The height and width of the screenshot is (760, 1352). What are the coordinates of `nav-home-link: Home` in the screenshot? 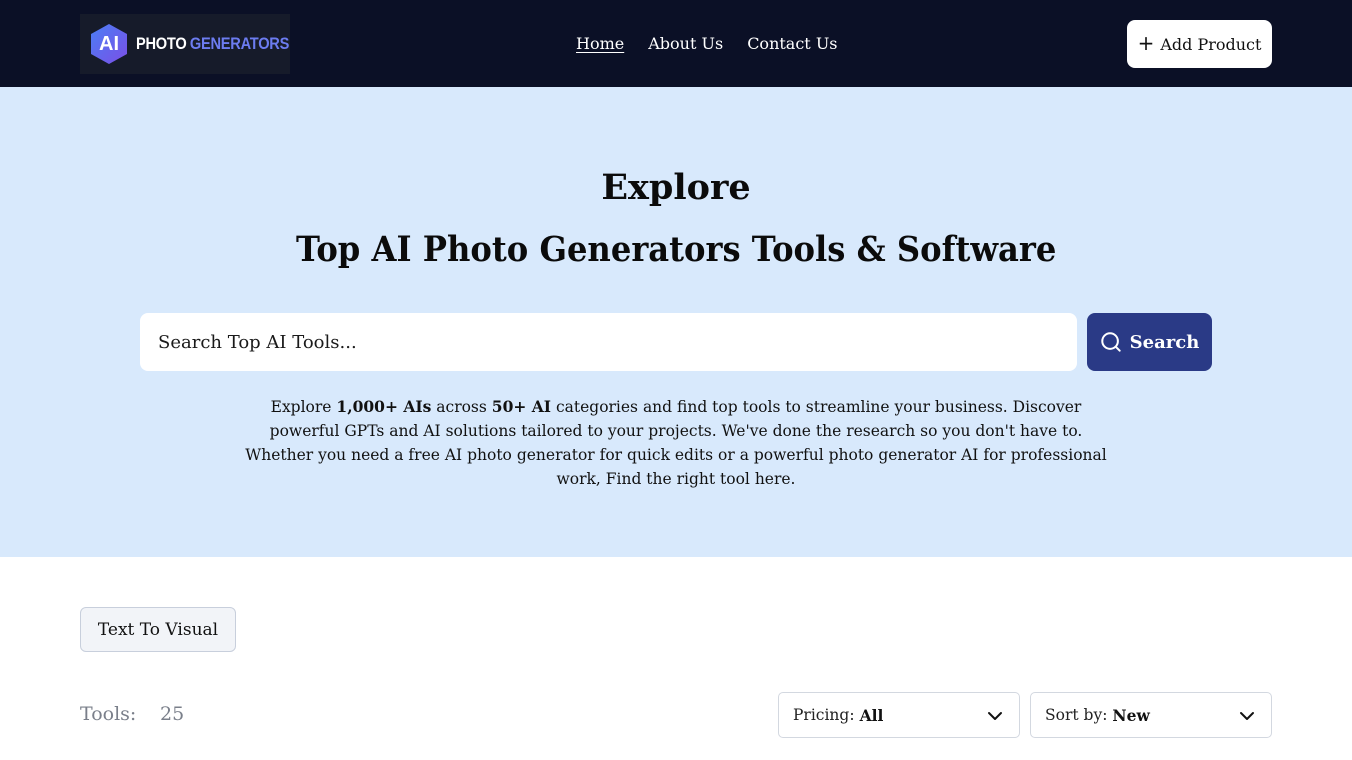 It's located at (600, 43).